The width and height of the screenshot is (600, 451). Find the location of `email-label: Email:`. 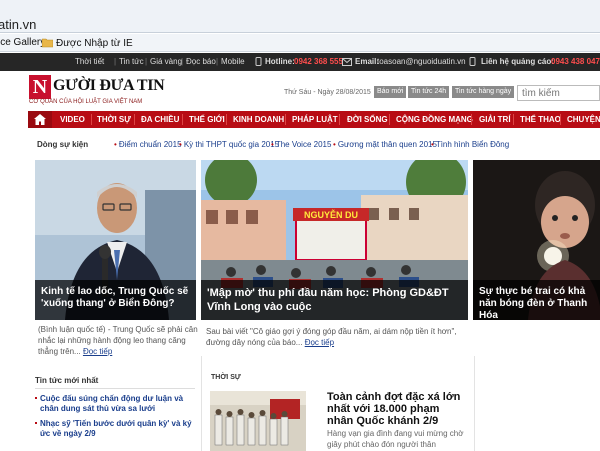

email-label: Email: is located at coordinates (367, 61).